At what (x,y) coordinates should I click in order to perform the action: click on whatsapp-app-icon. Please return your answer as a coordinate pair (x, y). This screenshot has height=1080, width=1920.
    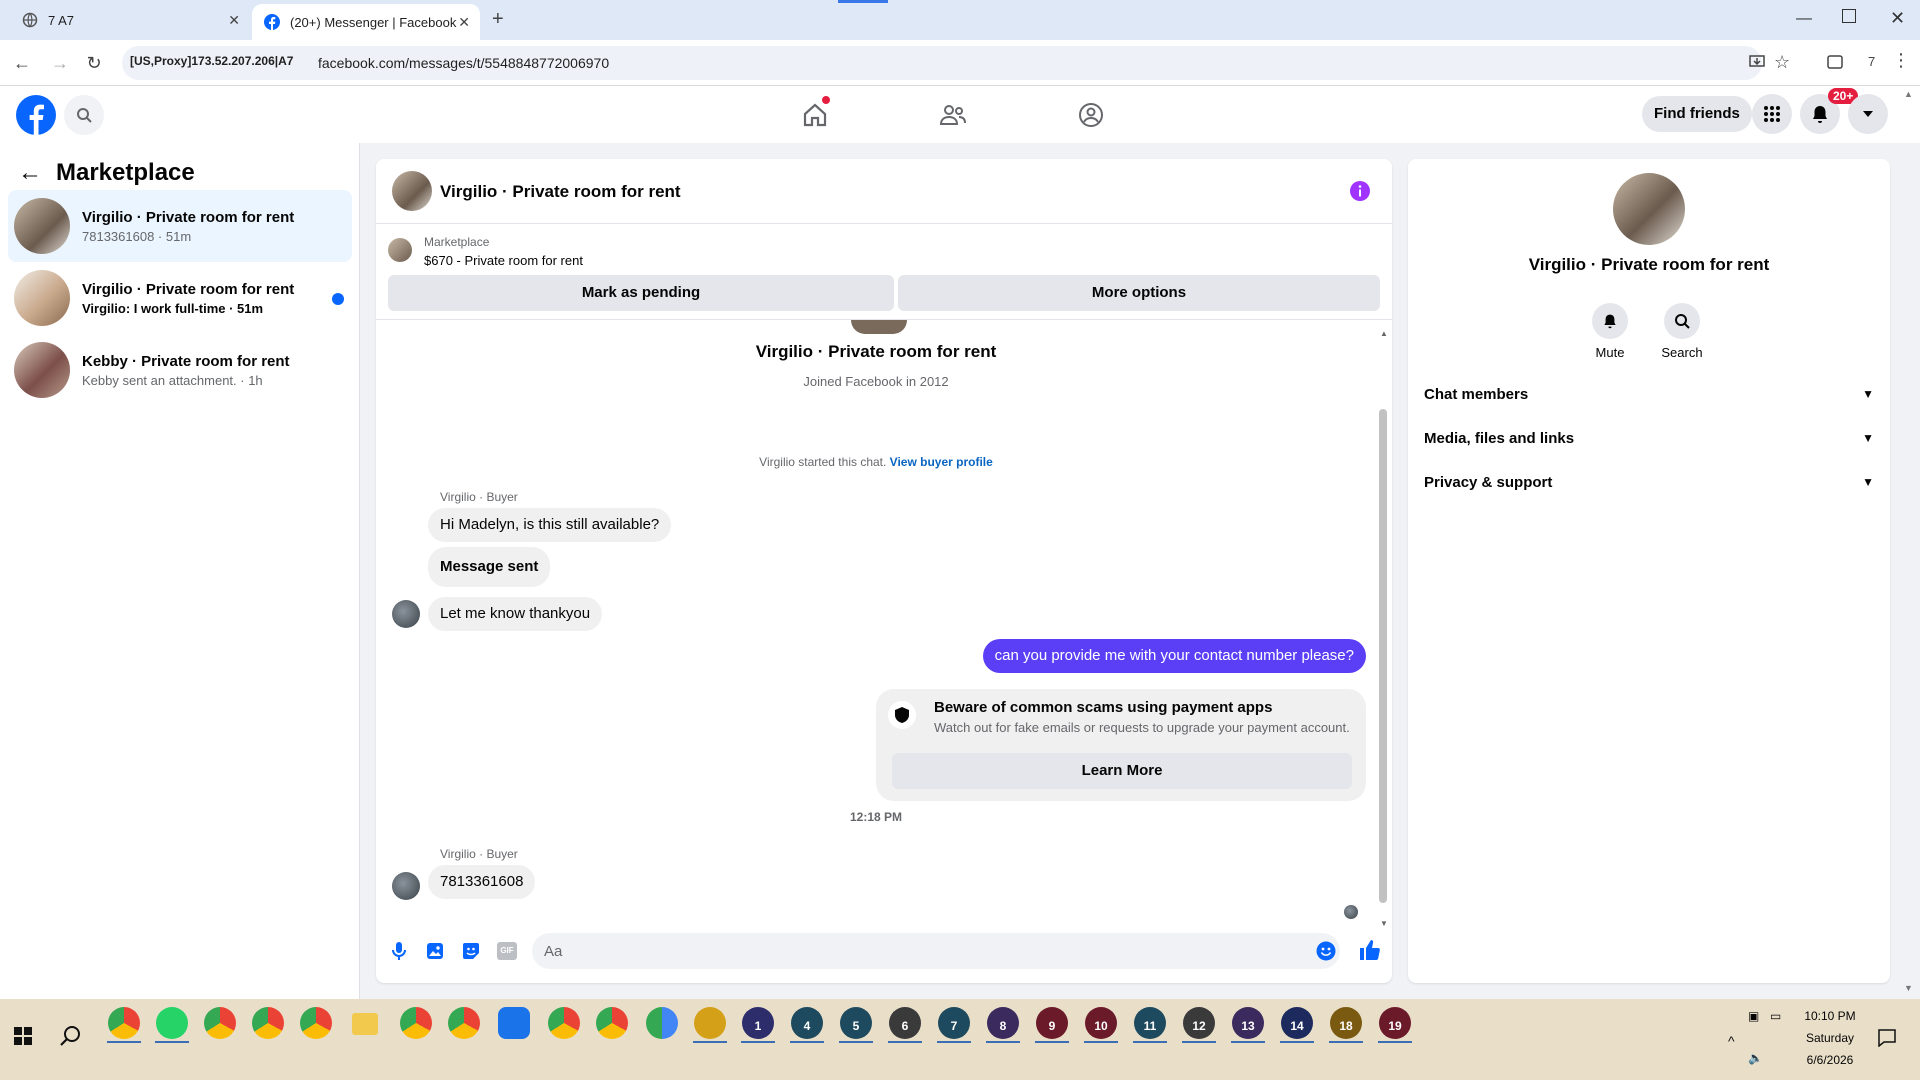
    Looking at the image, I should click on (172, 1023).